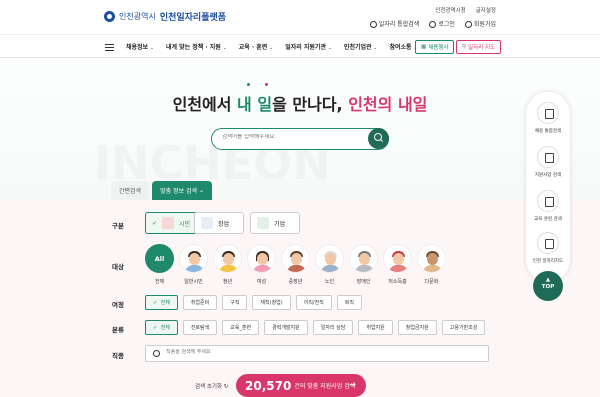 The height and width of the screenshot is (397, 600). Describe the element at coordinates (313, 302) in the screenshot. I see `situation-chip: 이직/전직` at that location.